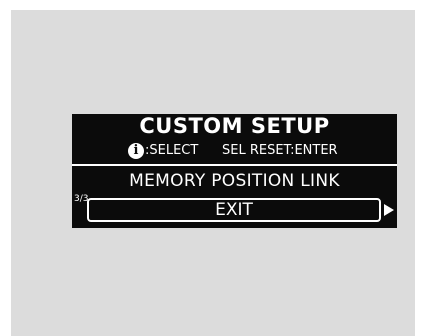 This screenshot has height=336, width=425. Describe the element at coordinates (234, 181) in the screenshot. I see `menu-item-memory-position-link: MEMORY POSITION LINK` at that location.